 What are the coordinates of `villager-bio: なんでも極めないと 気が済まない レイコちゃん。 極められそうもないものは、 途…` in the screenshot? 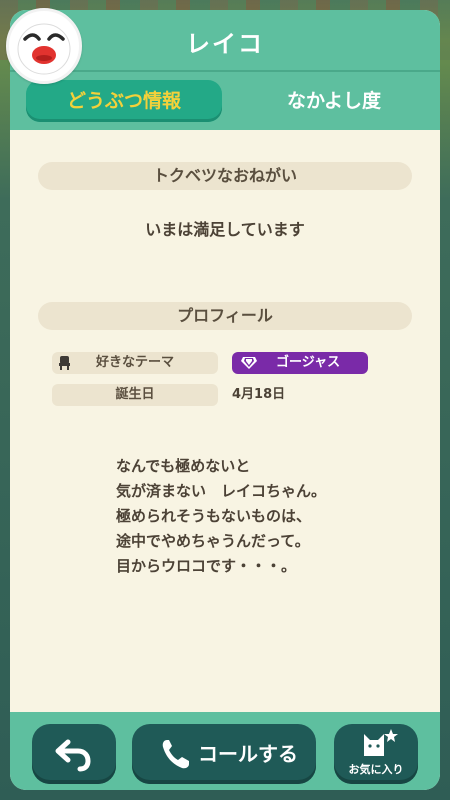 It's located at (266, 516).